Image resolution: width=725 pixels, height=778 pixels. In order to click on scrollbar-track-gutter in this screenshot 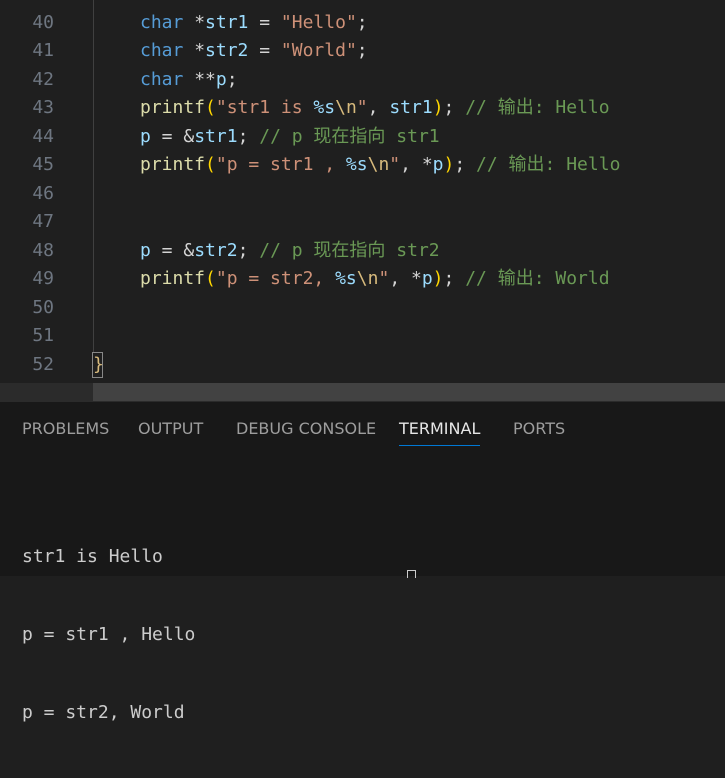, I will do `click(46, 392)`.